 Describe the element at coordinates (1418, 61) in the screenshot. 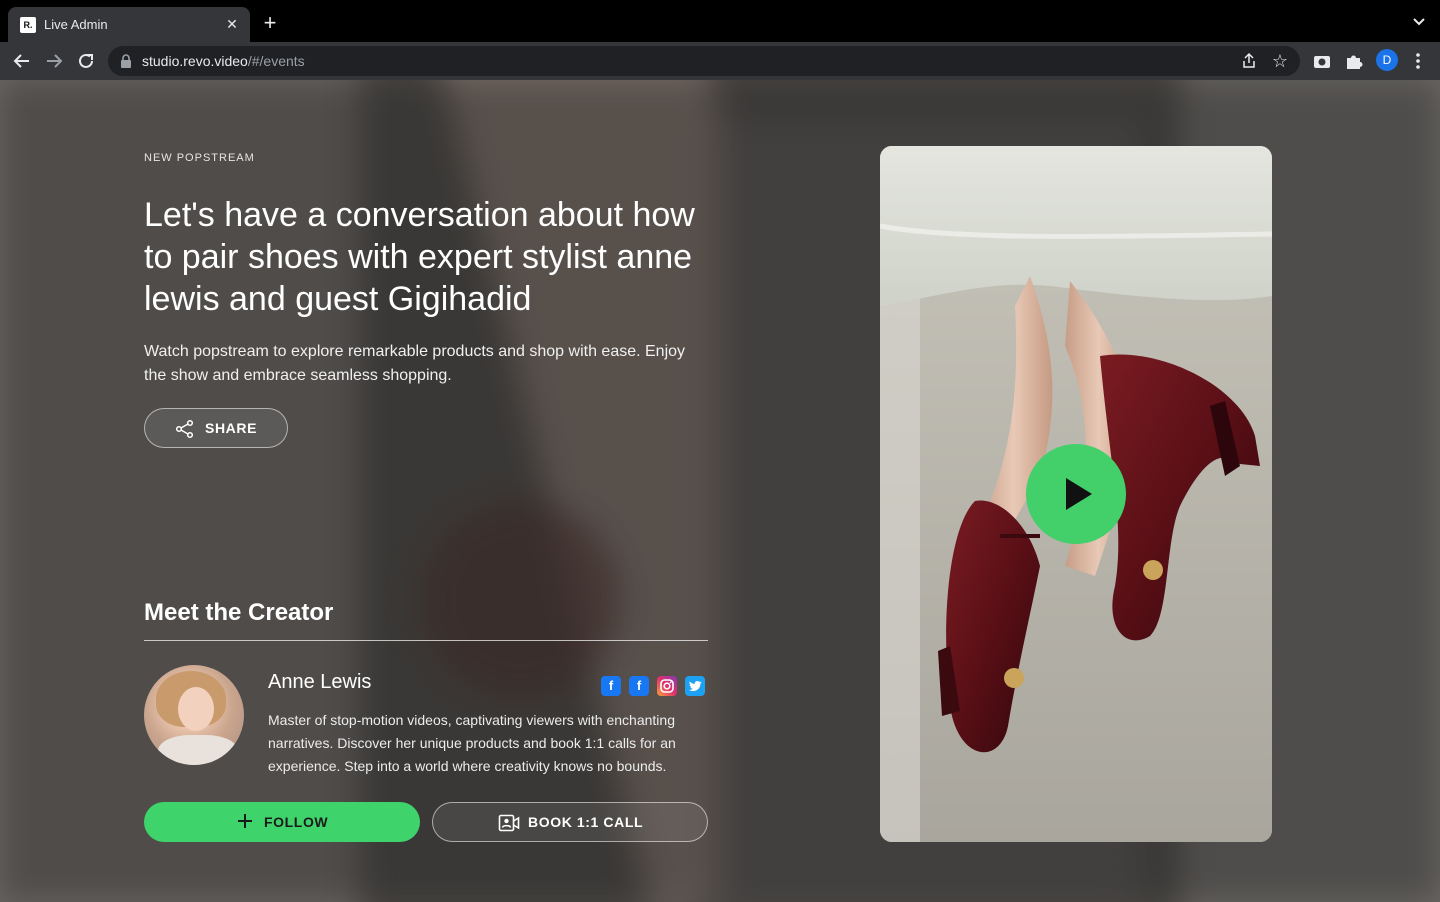

I see `browser-menu-icon` at that location.